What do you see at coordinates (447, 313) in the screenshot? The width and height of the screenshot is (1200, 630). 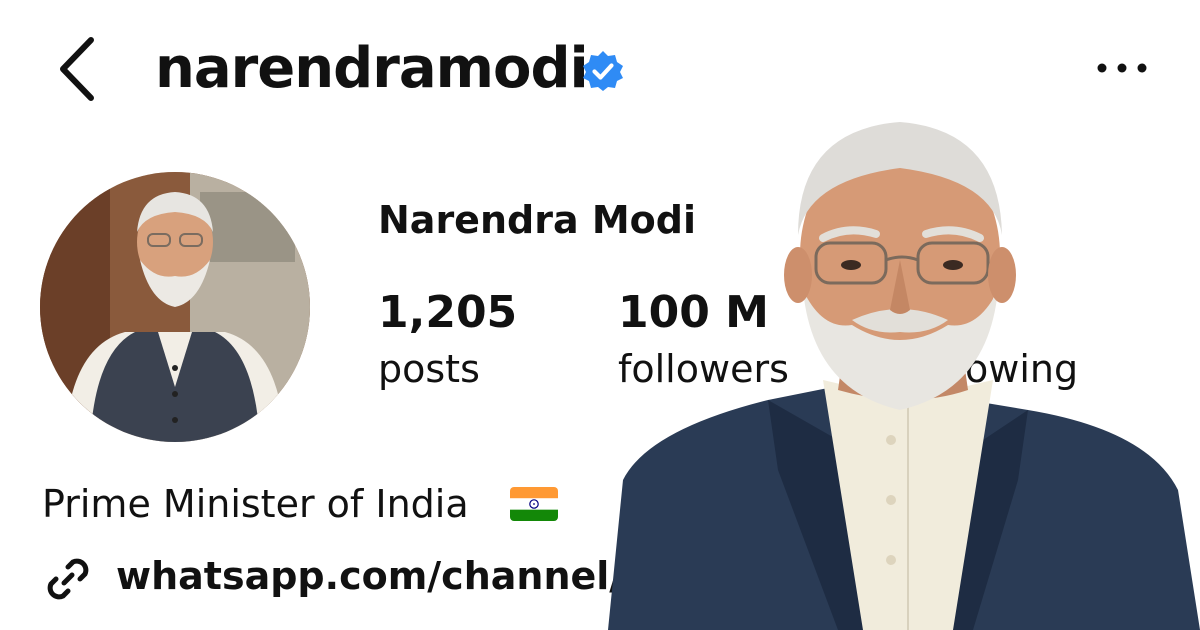 I see `posts-count: 1,205` at bounding box center [447, 313].